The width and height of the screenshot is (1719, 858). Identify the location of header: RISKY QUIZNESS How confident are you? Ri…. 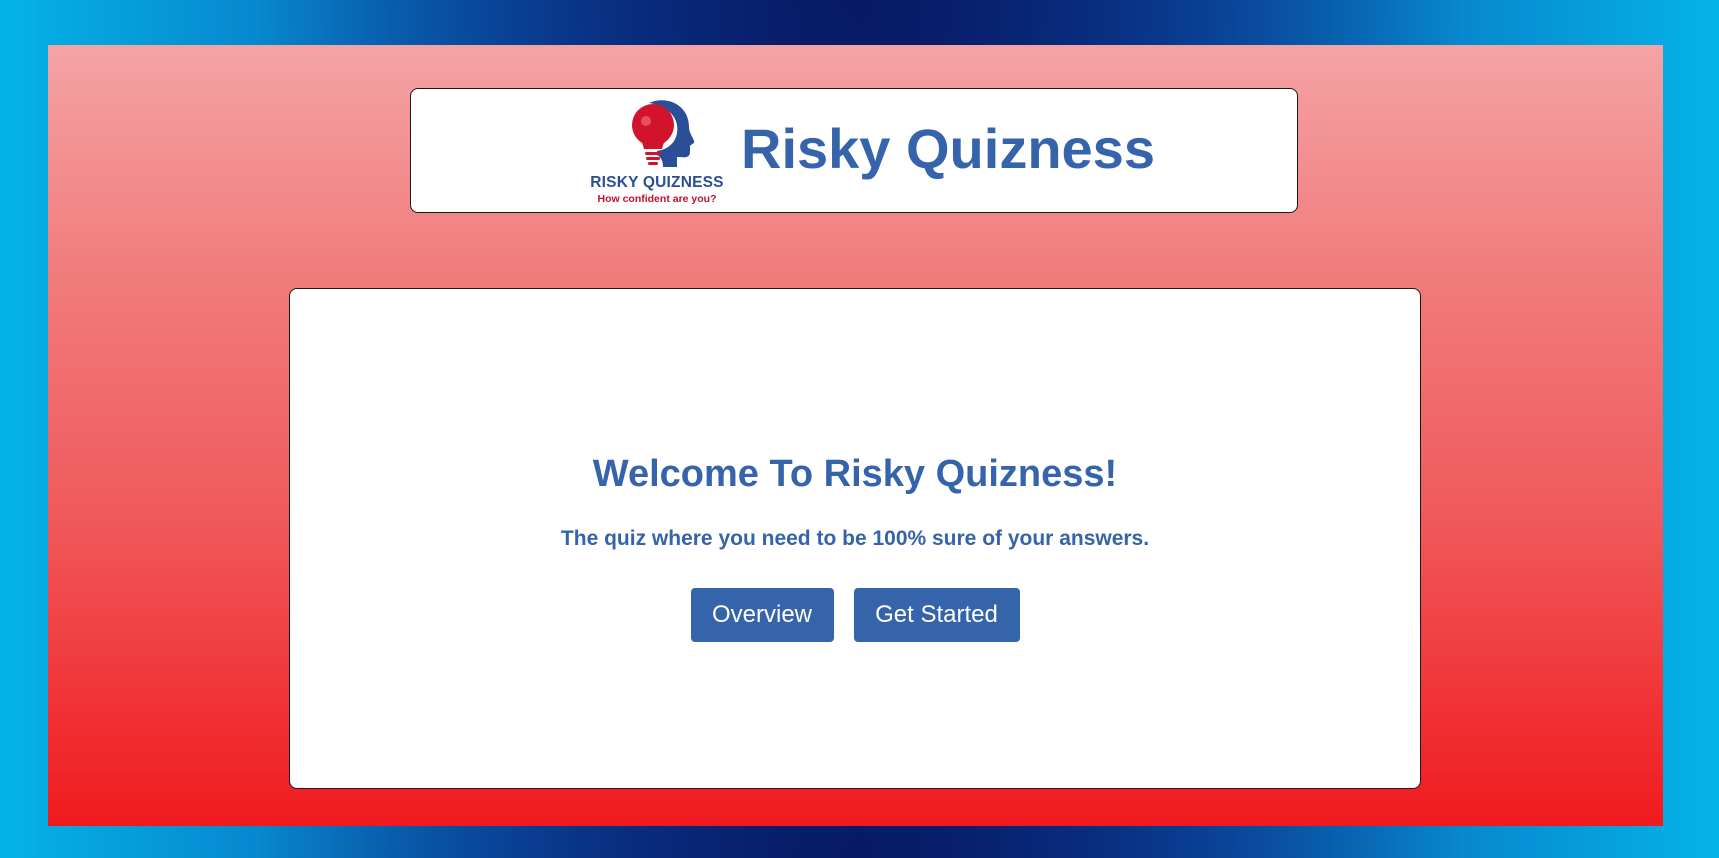
(854, 150).